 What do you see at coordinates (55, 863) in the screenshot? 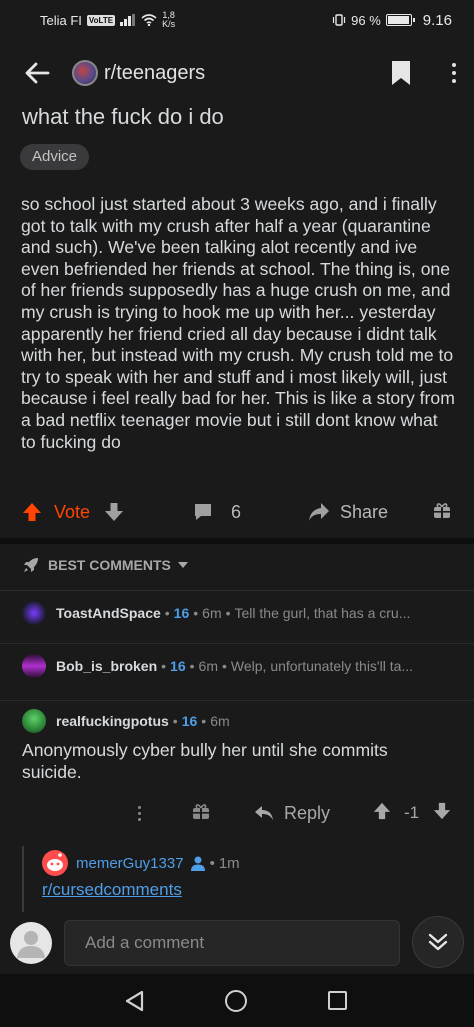
I see `snoo-avatar-icon` at bounding box center [55, 863].